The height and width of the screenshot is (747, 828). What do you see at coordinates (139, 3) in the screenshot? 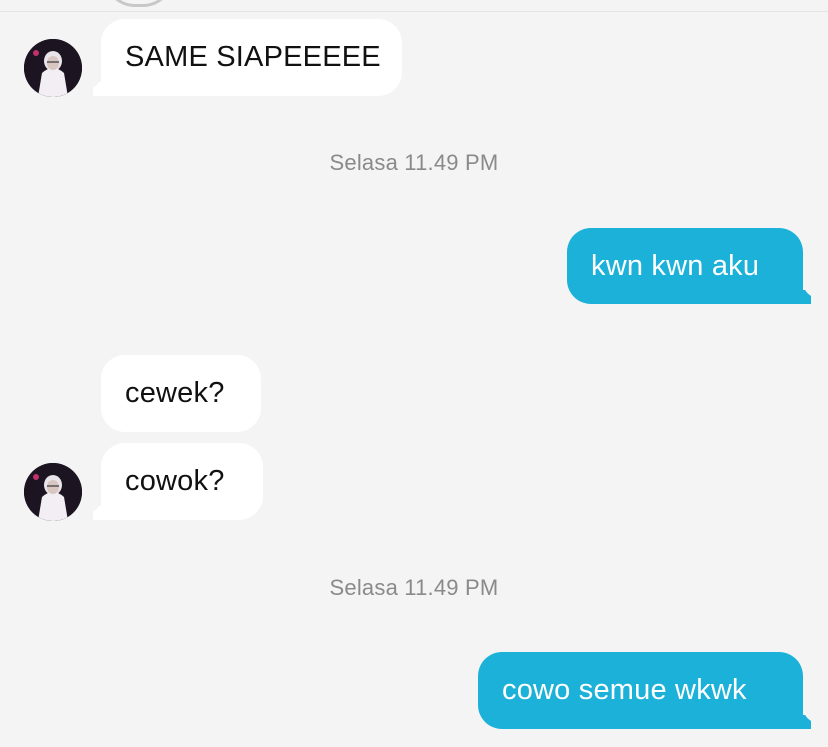
I see `partial-avatar-outline` at bounding box center [139, 3].